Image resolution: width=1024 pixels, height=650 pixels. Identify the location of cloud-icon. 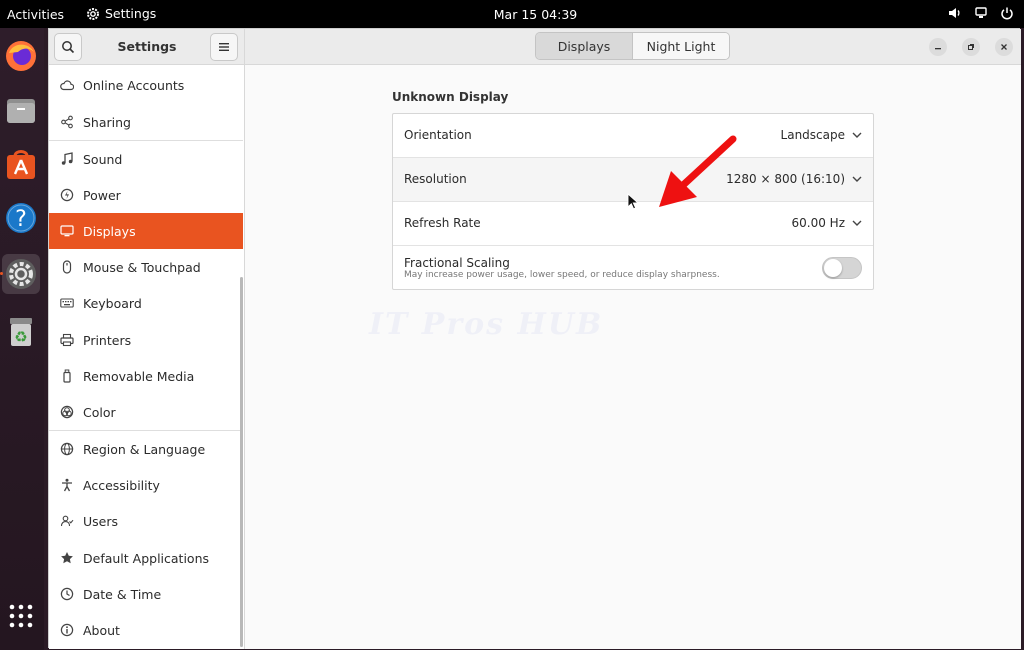
(67, 85).